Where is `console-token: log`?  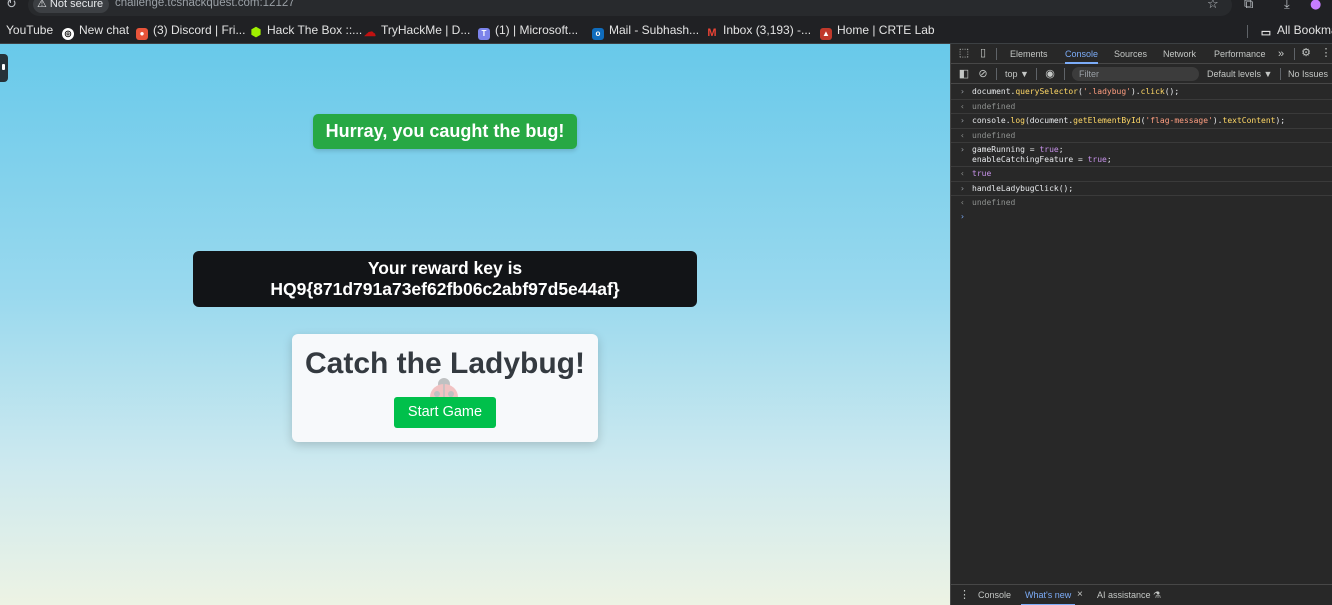 console-token: log is located at coordinates (1017, 120).